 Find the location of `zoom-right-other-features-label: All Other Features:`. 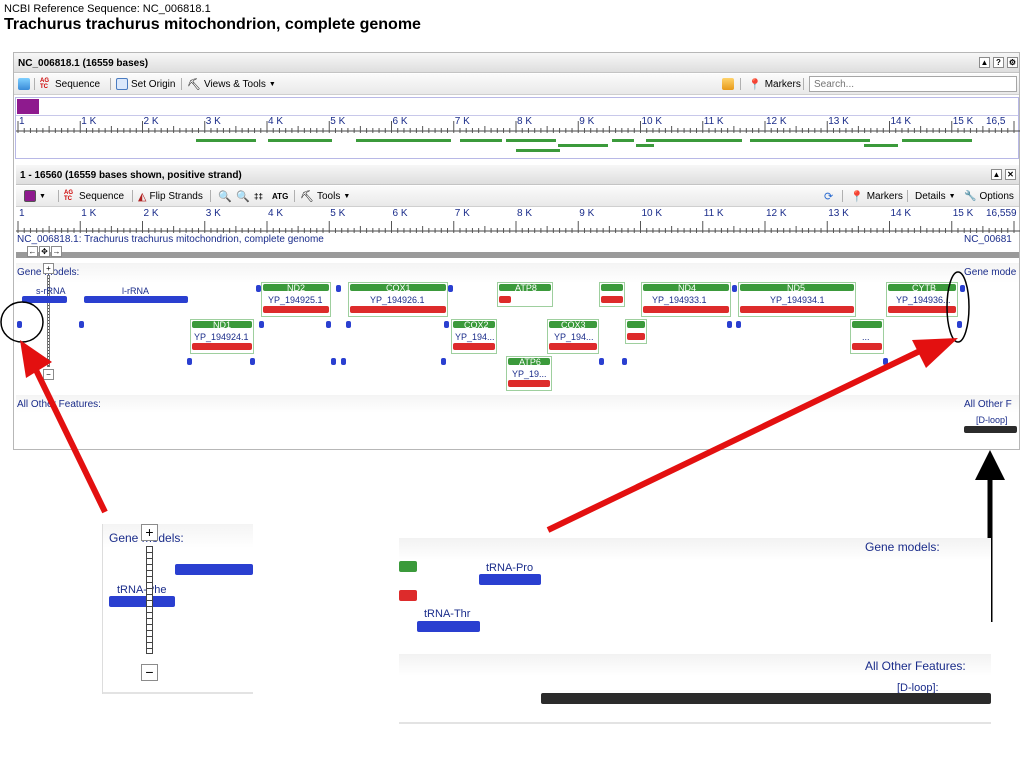

zoom-right-other-features-label: All Other Features: is located at coordinates (915, 666).